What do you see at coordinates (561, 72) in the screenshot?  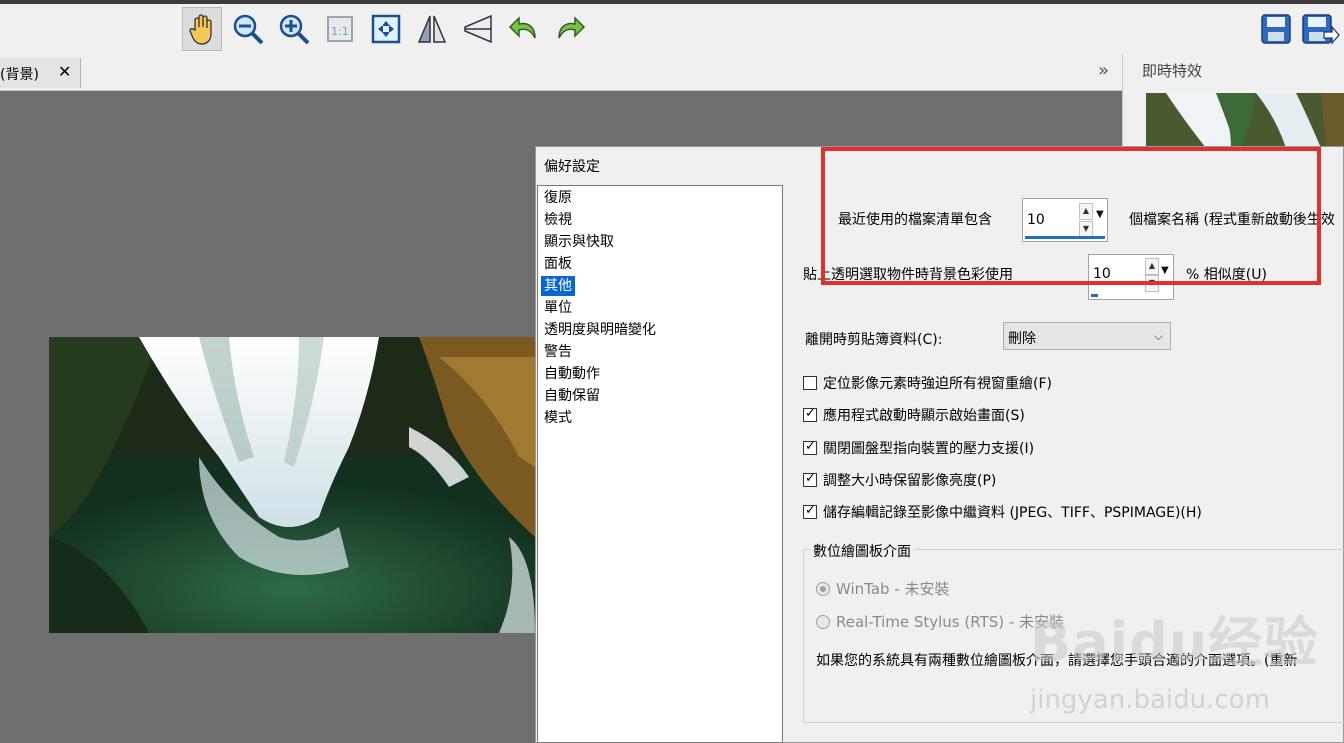 I see `document-tab-strip` at bounding box center [561, 72].